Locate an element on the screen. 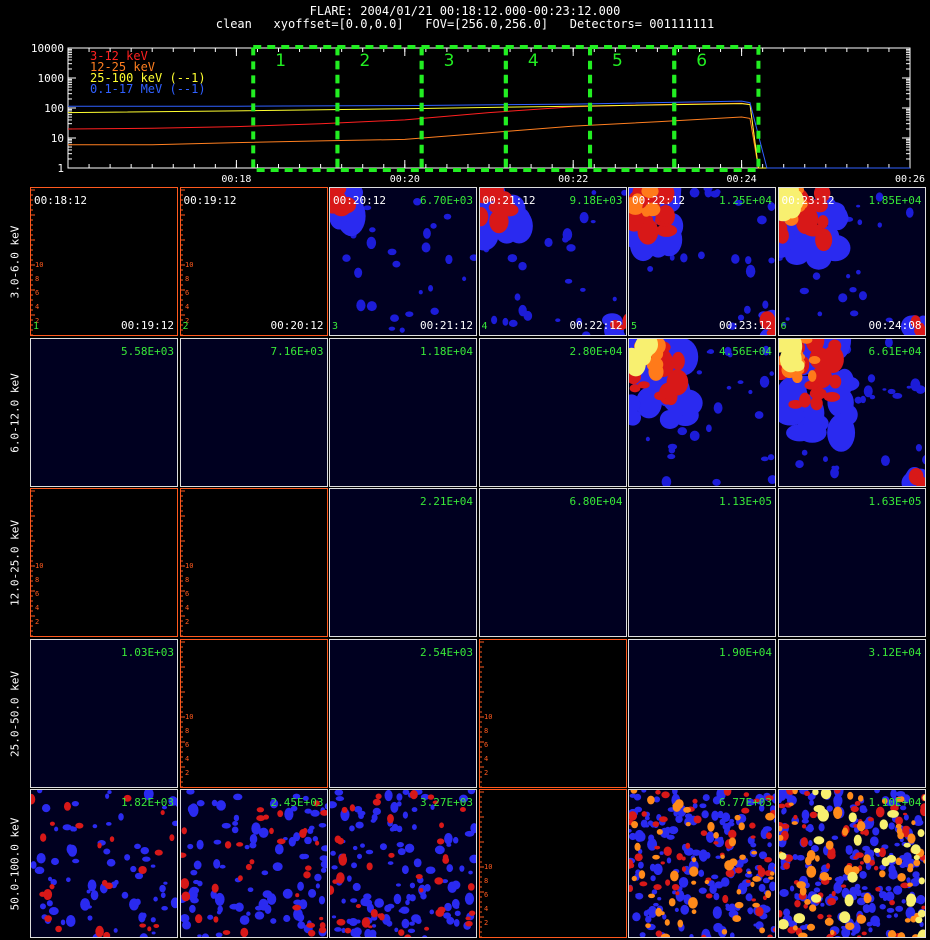 The image size is (930, 940). energy-band-label-text: 3.0-6.0 keV is located at coordinates (15, 262).